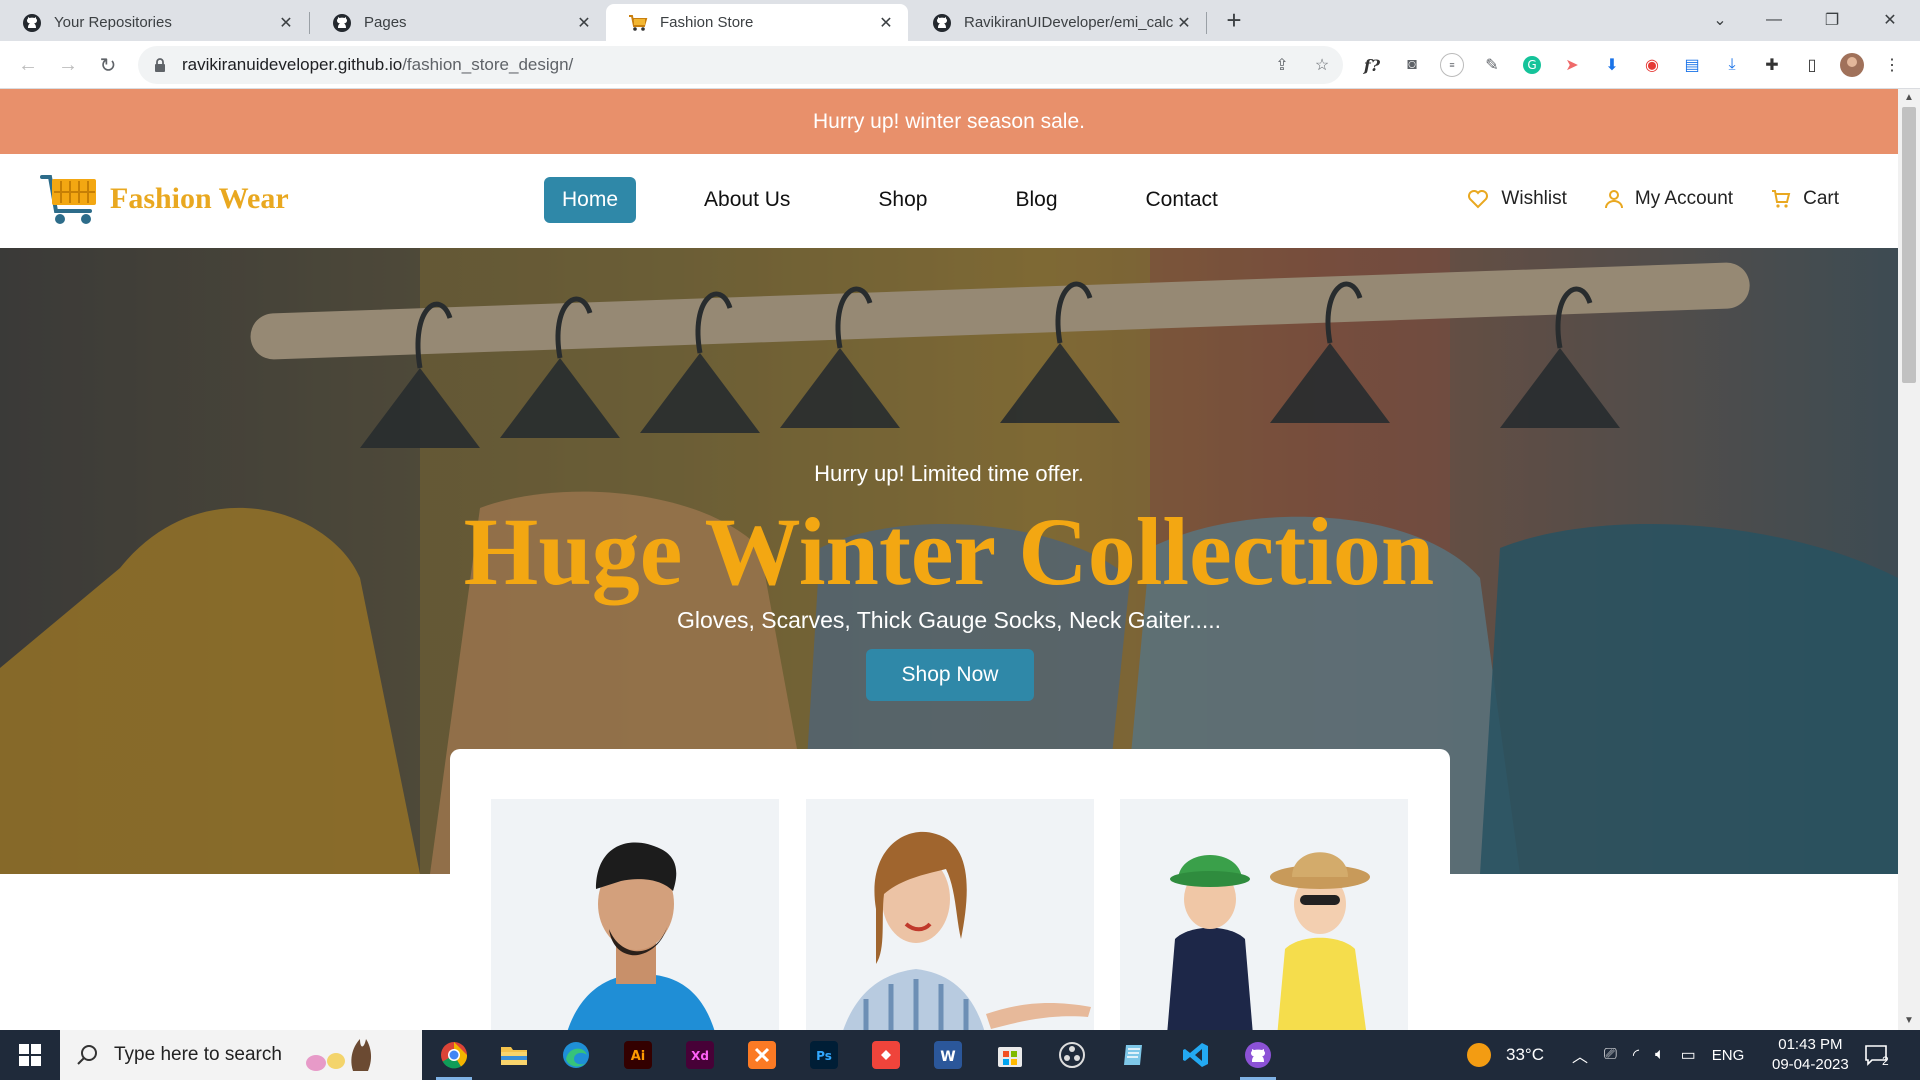 The width and height of the screenshot is (1920, 1080). Describe the element at coordinates (950, 675) in the screenshot. I see `shop-now-button: Shop Now` at that location.